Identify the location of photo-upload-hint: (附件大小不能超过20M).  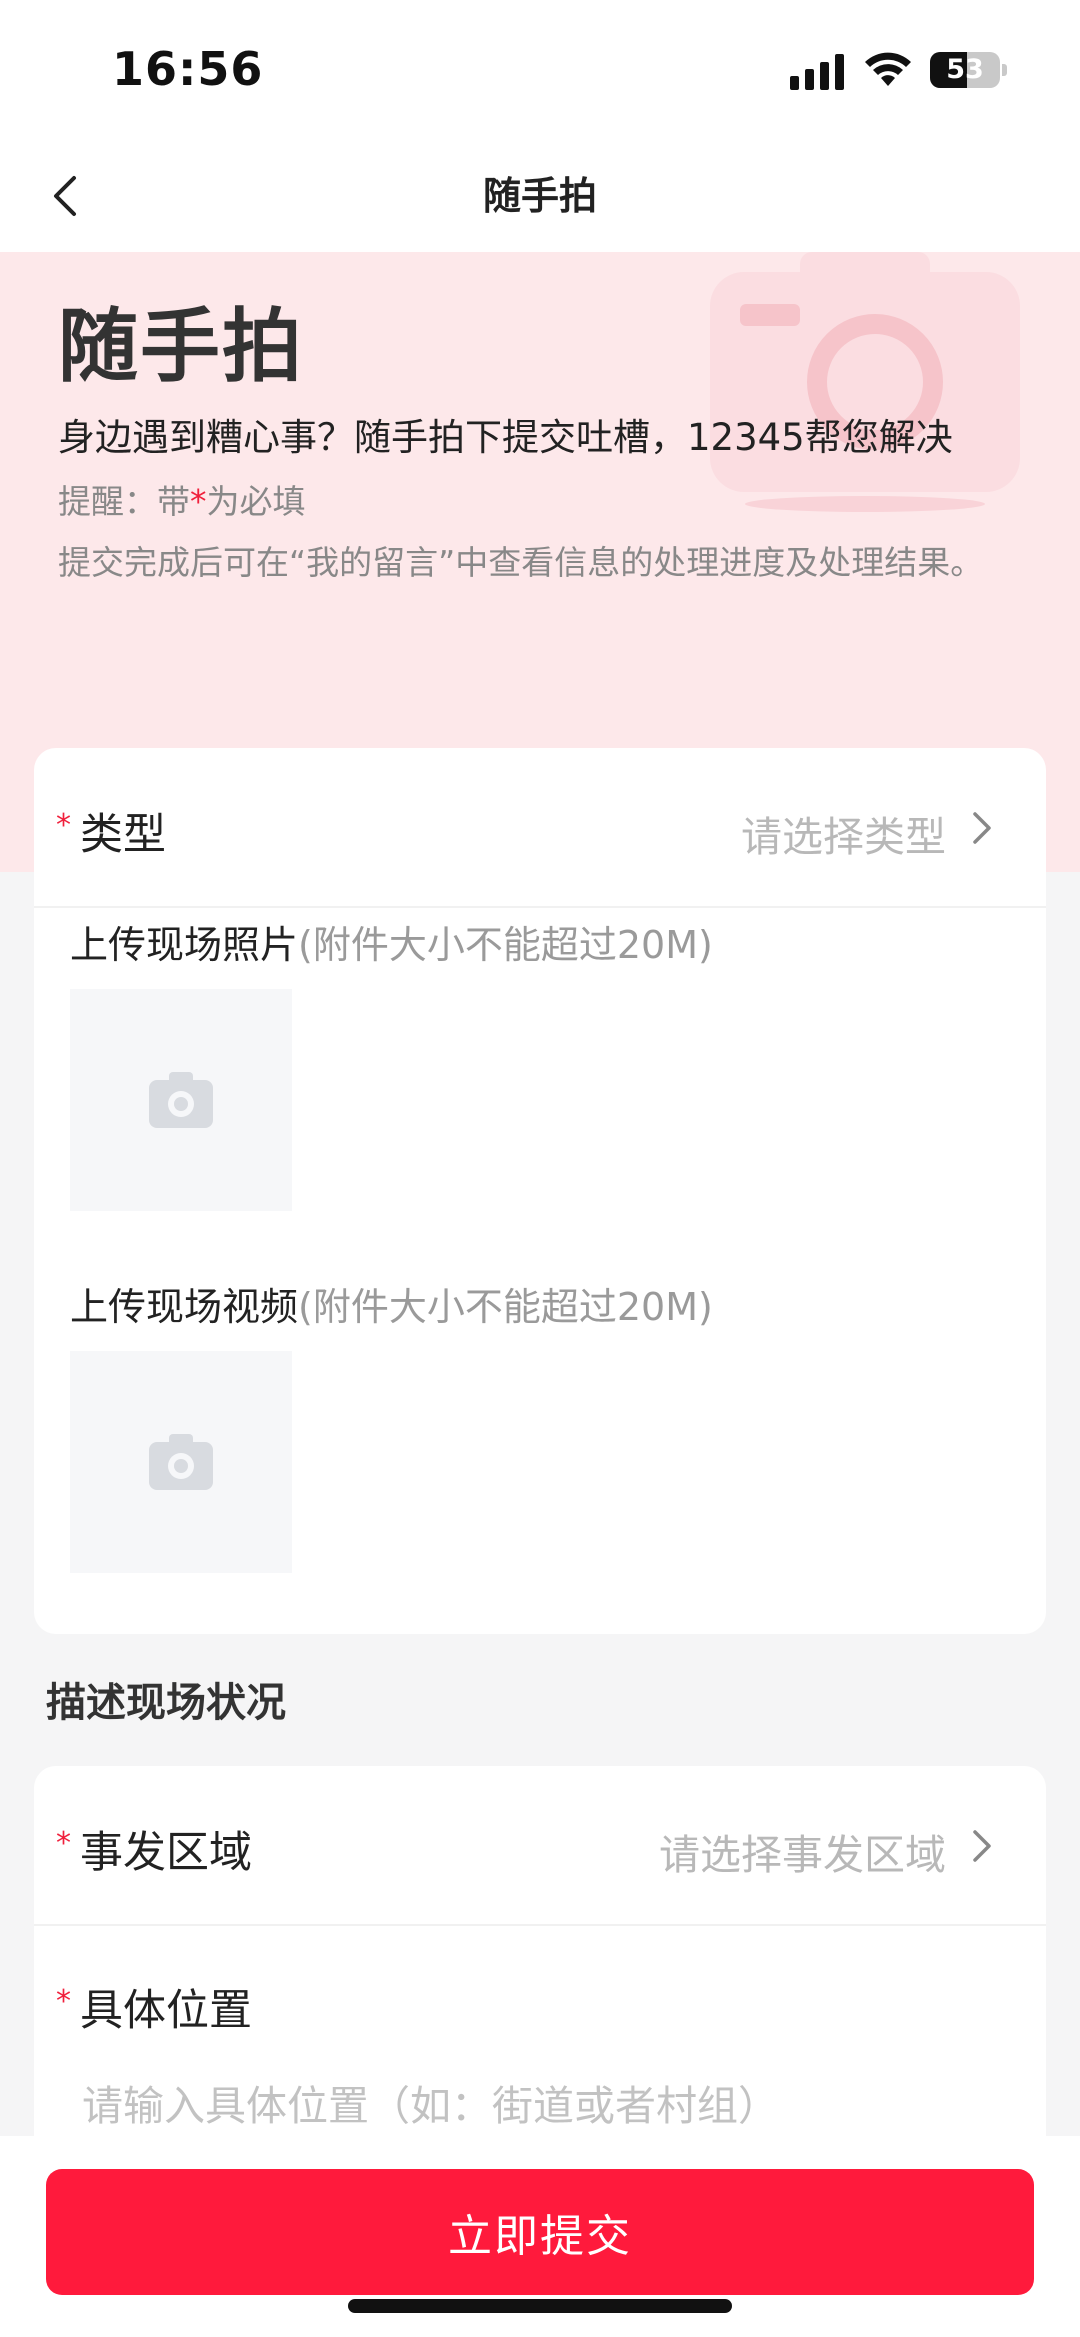
(505, 945).